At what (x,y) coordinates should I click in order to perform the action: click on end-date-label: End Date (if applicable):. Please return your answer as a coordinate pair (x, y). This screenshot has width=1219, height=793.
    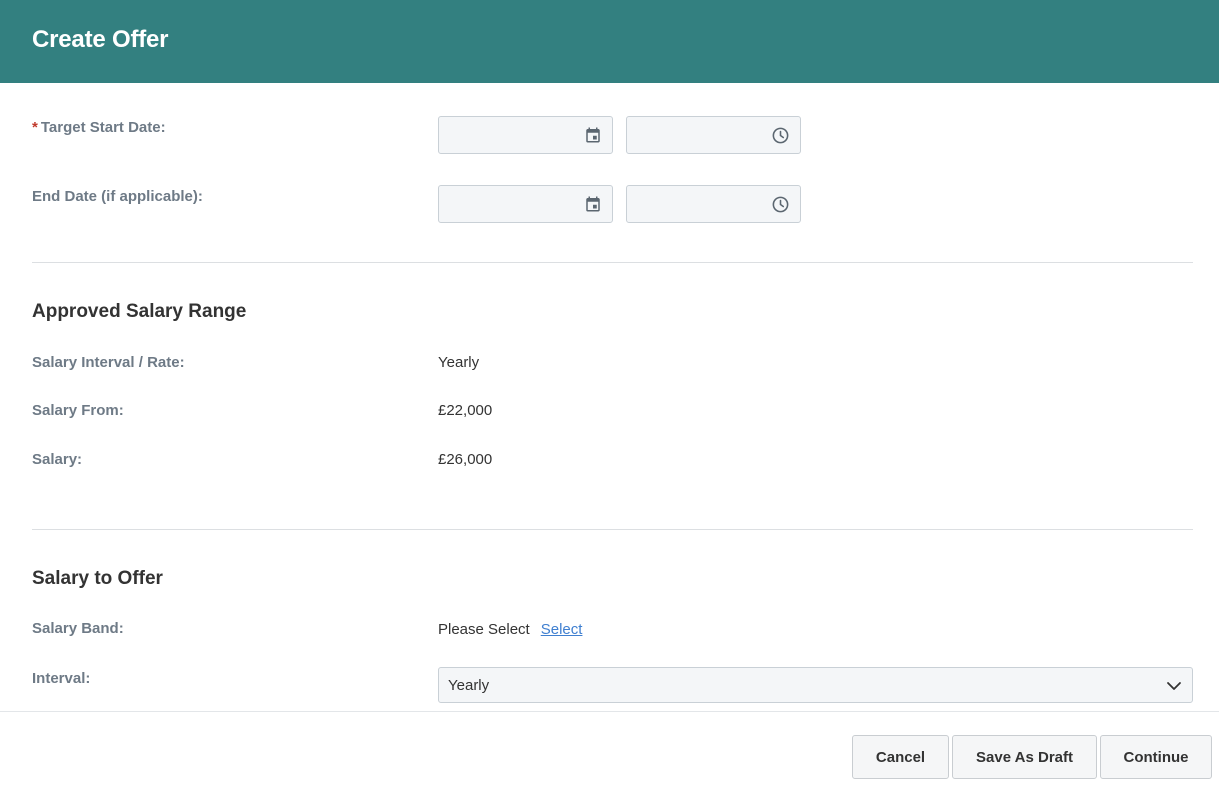
    Looking at the image, I should click on (117, 196).